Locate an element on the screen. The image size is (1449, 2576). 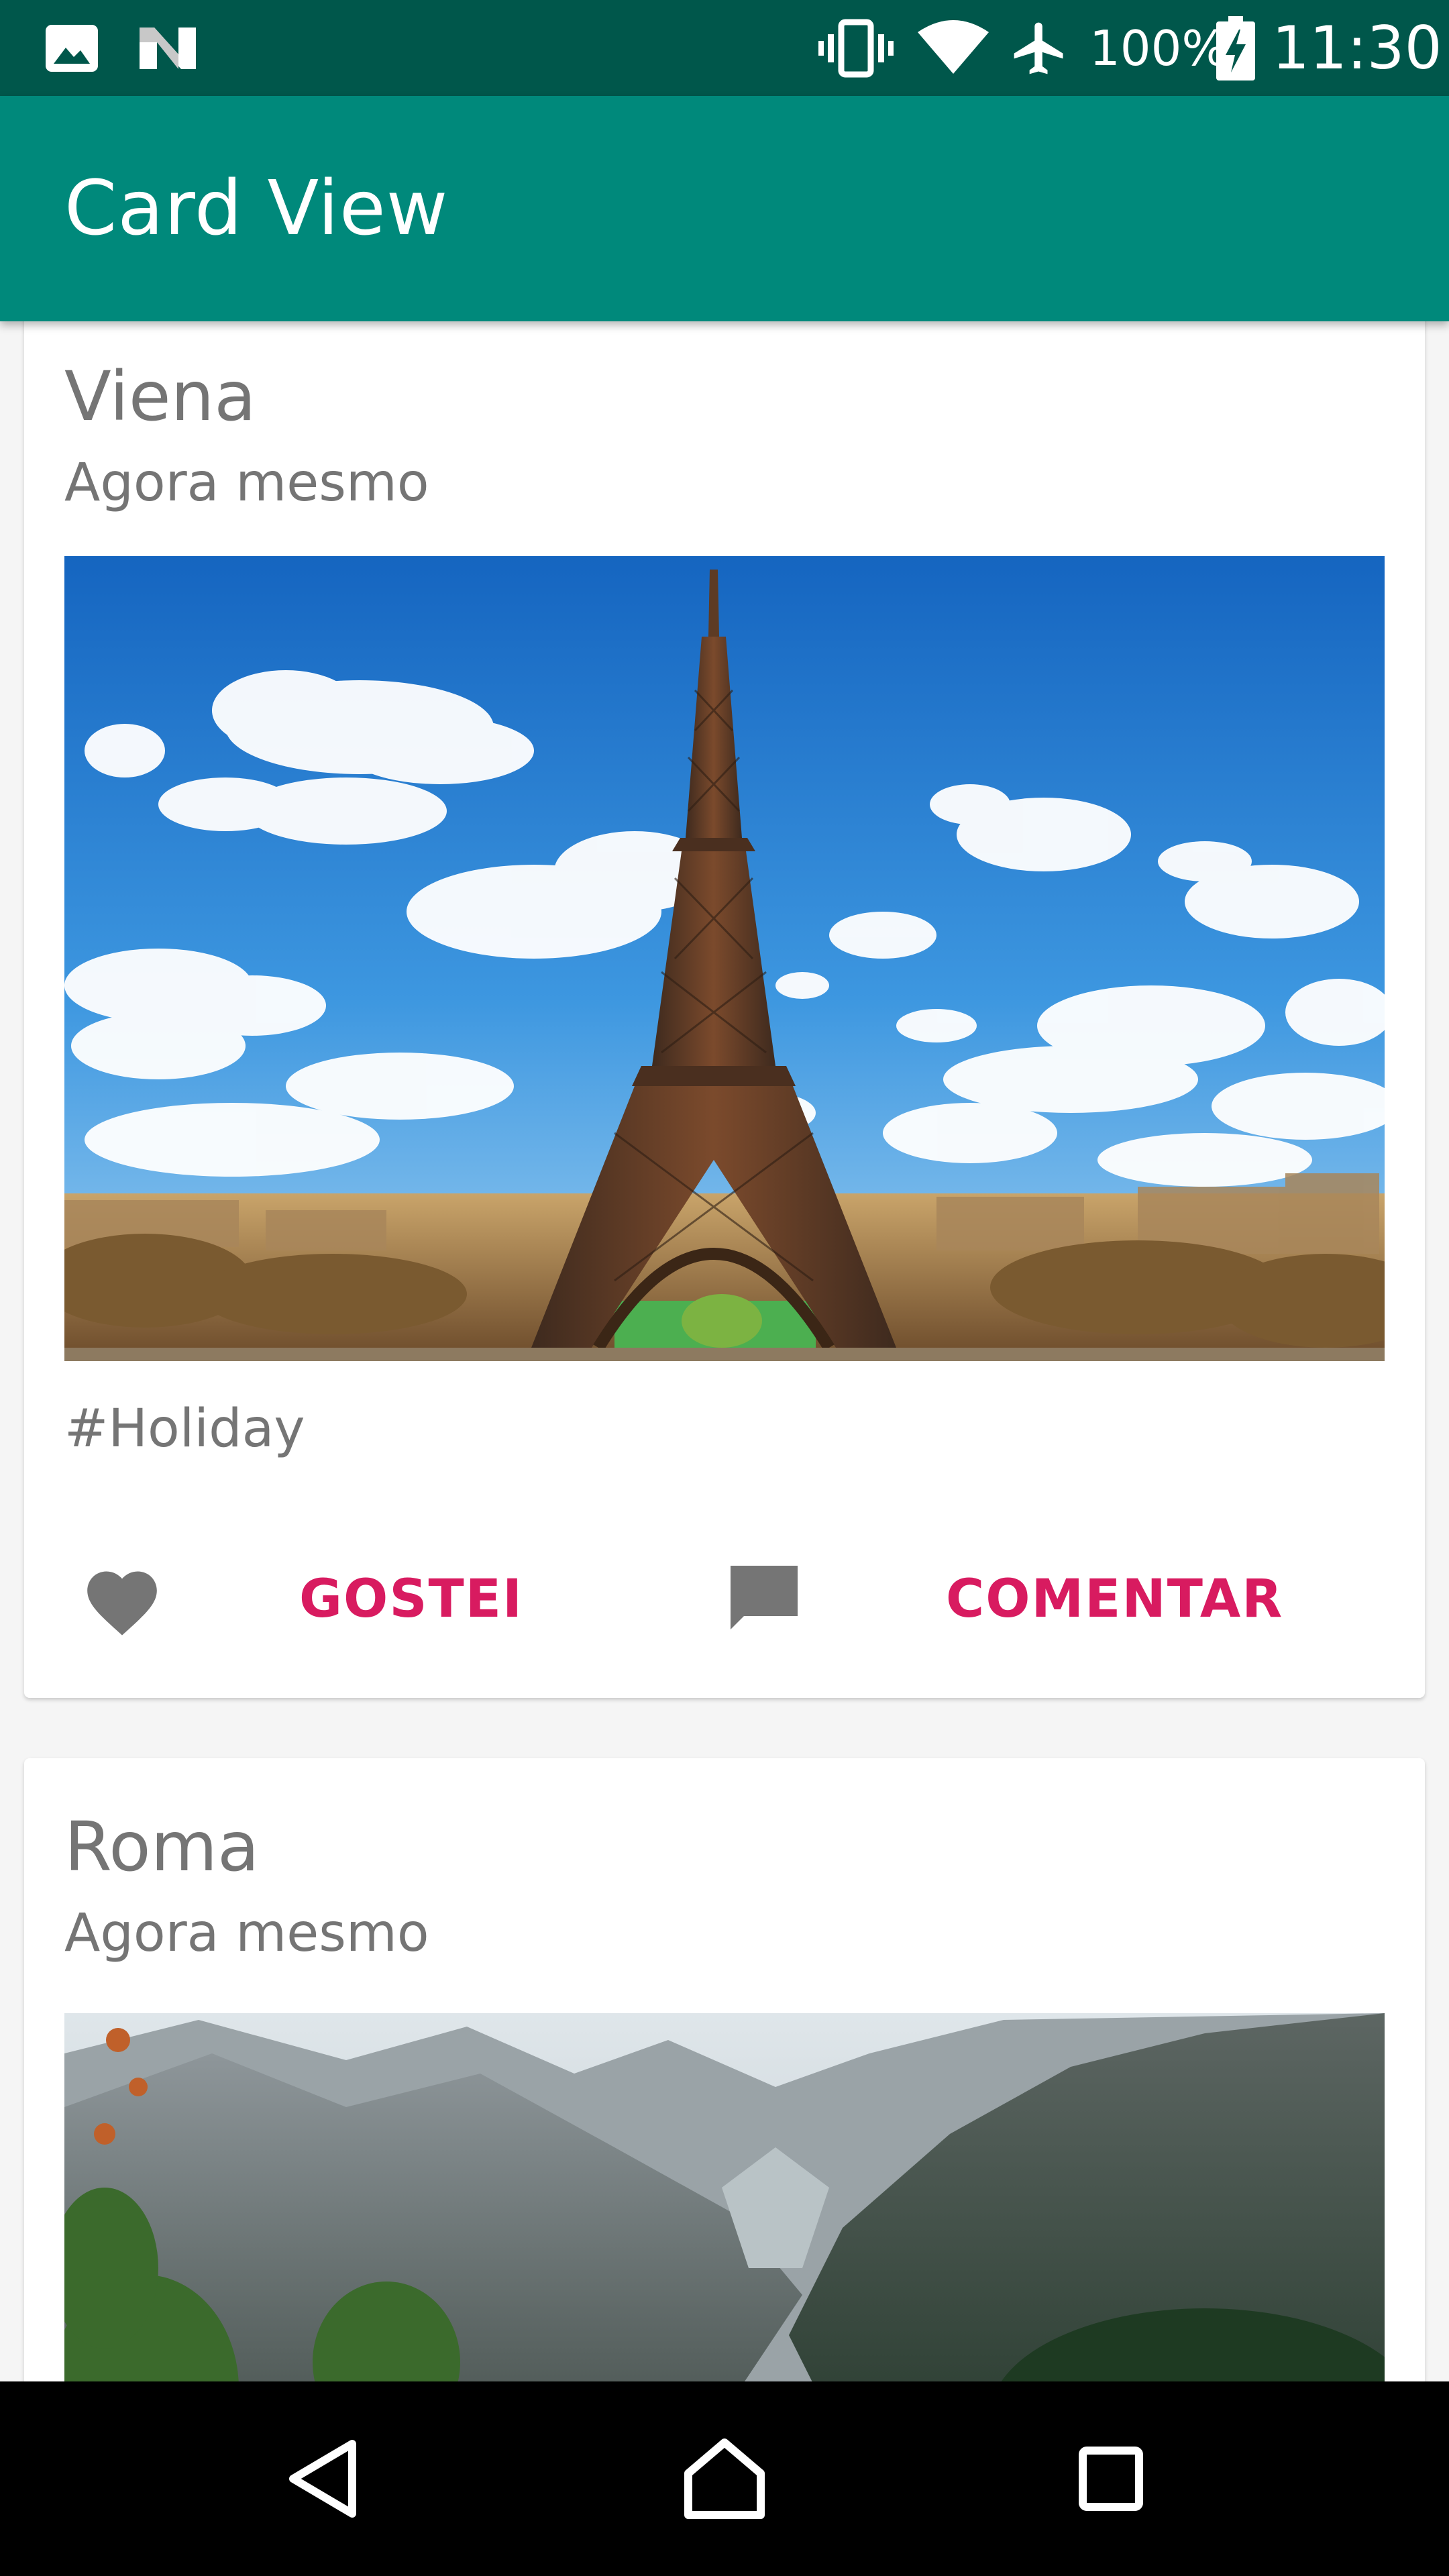
card-image-mountains is located at coordinates (724, 2197).